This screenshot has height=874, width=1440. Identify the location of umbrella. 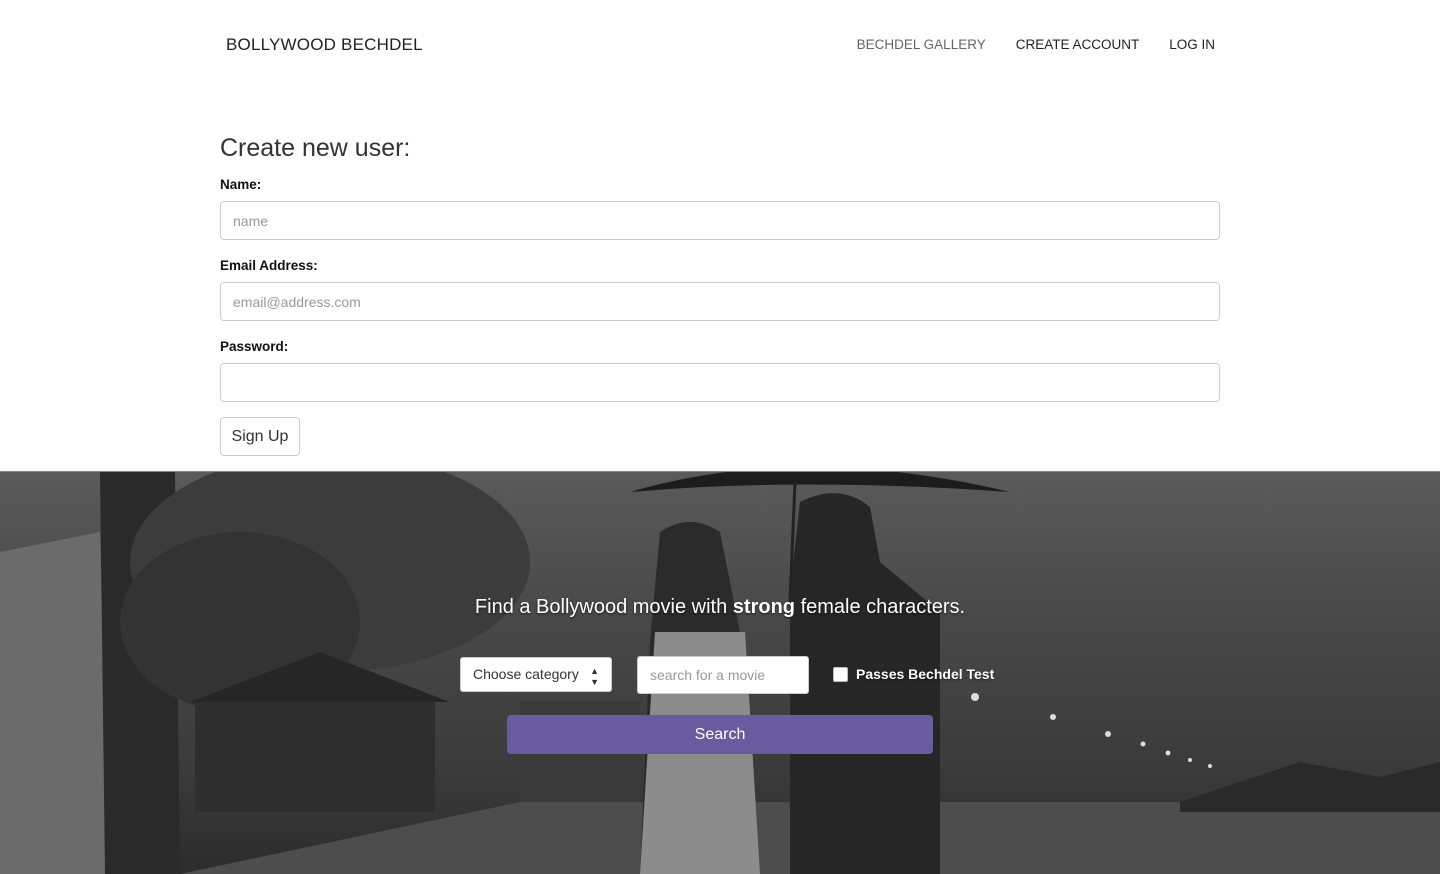
(820, 482).